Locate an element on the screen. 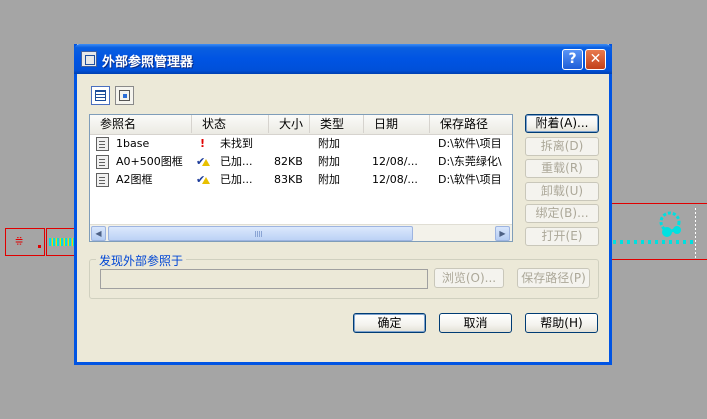 This screenshot has height=419, width=707. row-size: 83KB is located at coordinates (288, 179).